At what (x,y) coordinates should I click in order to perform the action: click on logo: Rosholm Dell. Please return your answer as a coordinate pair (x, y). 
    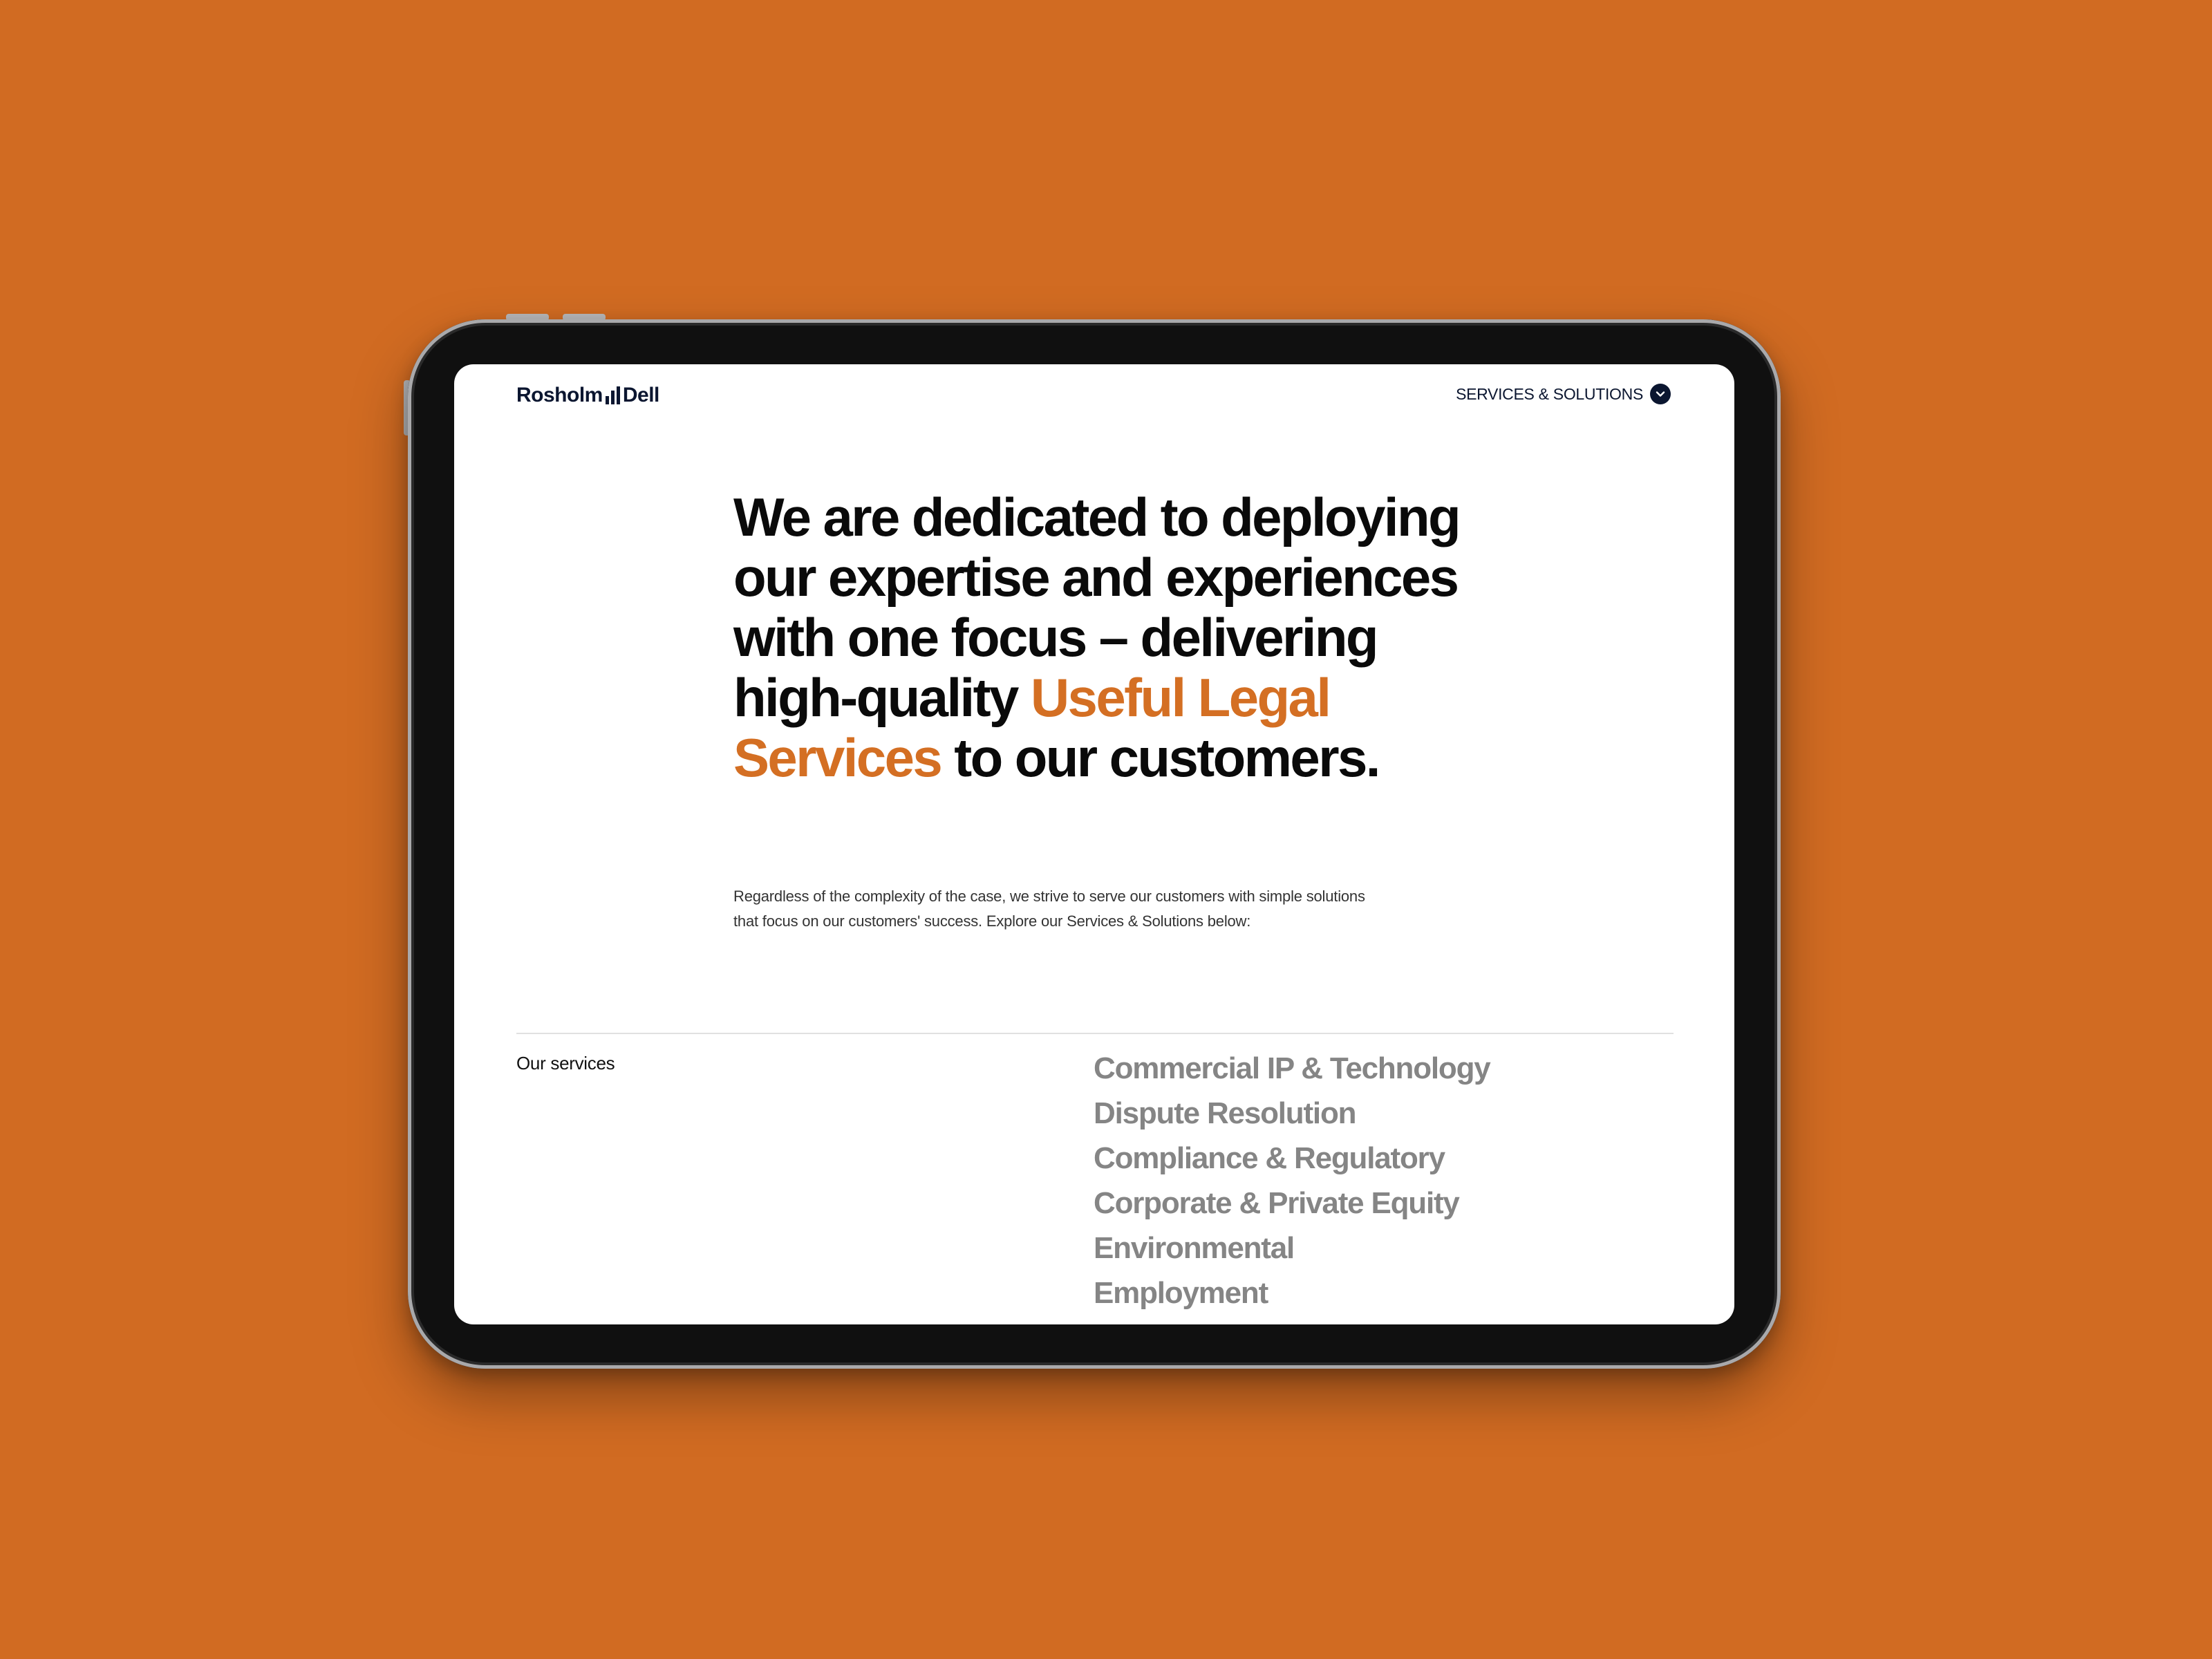
    Looking at the image, I should click on (588, 395).